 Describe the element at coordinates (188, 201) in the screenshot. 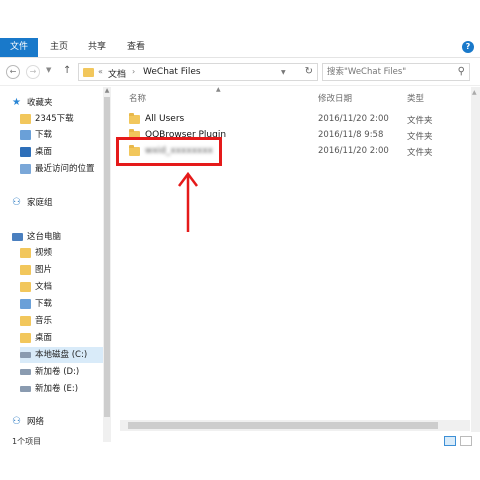

I see `annotation-arrow-icon` at that location.